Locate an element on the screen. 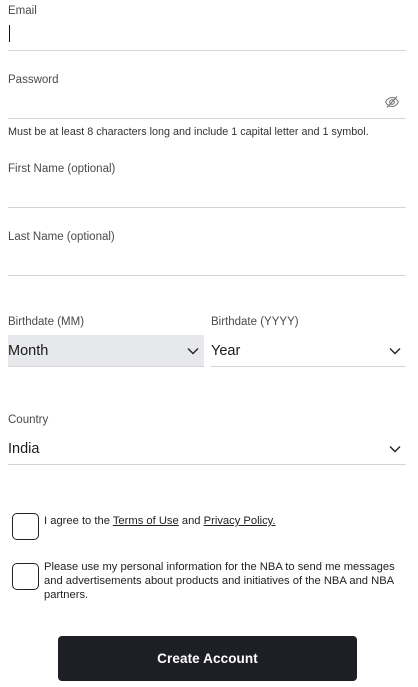  country-label: Country is located at coordinates (28, 420).